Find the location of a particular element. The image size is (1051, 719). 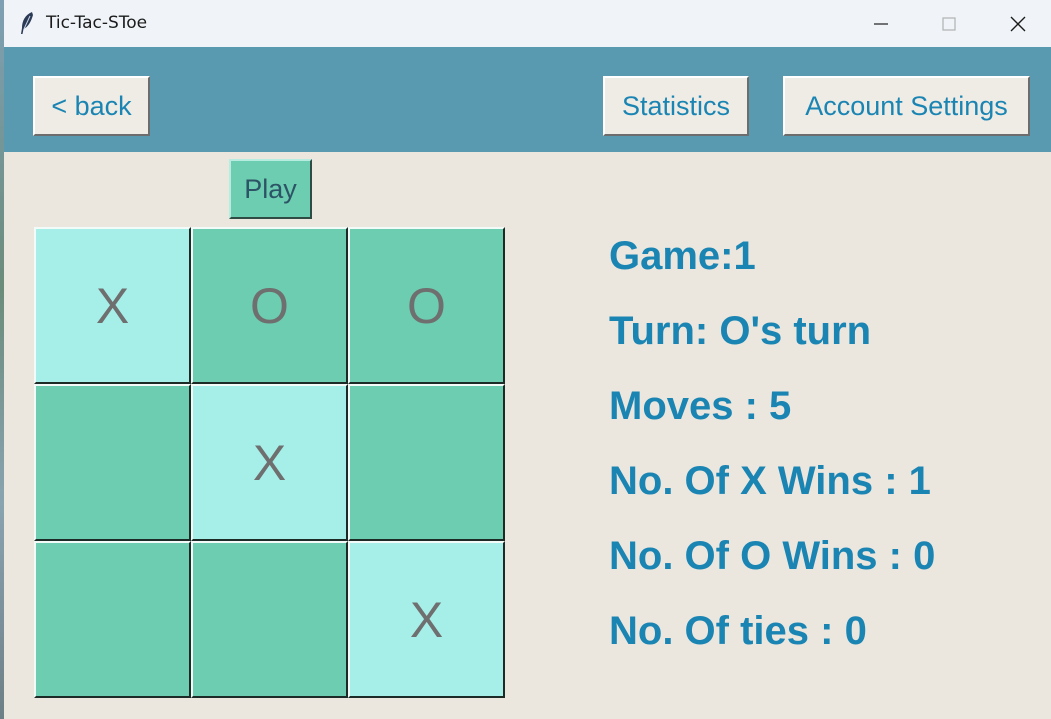

close-icon is located at coordinates (1018, 24).